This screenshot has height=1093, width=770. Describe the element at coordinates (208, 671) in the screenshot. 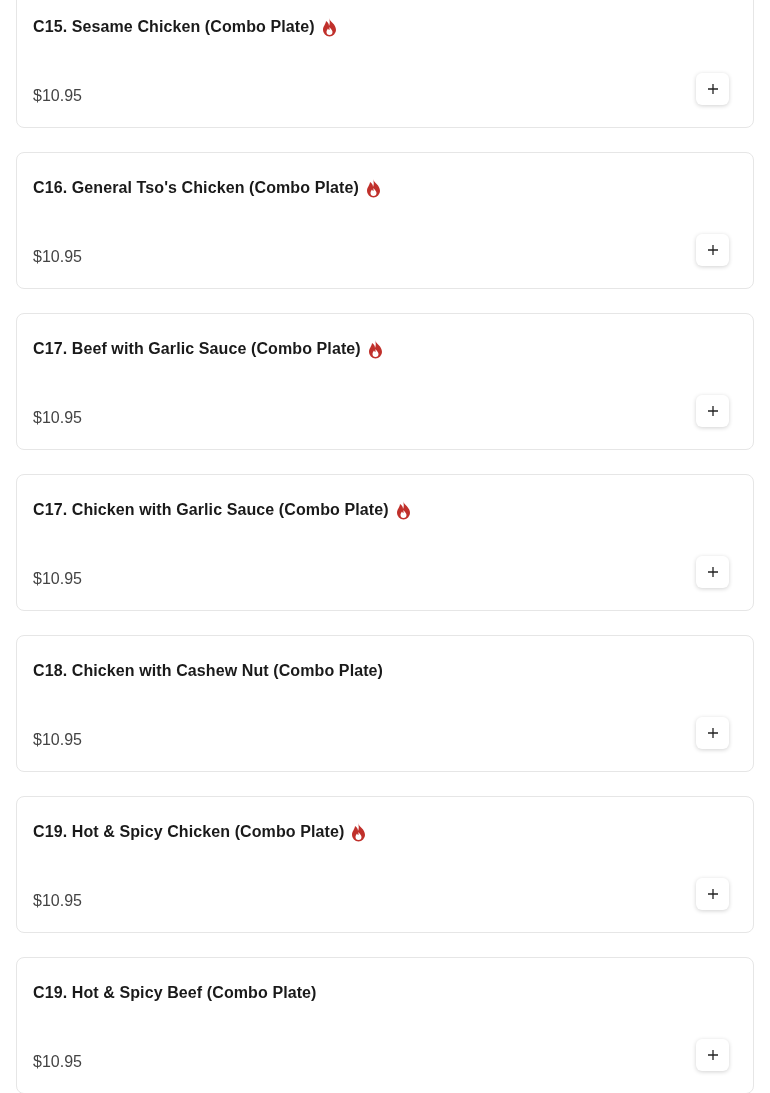

I see `item-name: C18. Chicken with Cashew Nut (Combo Plate)` at that location.